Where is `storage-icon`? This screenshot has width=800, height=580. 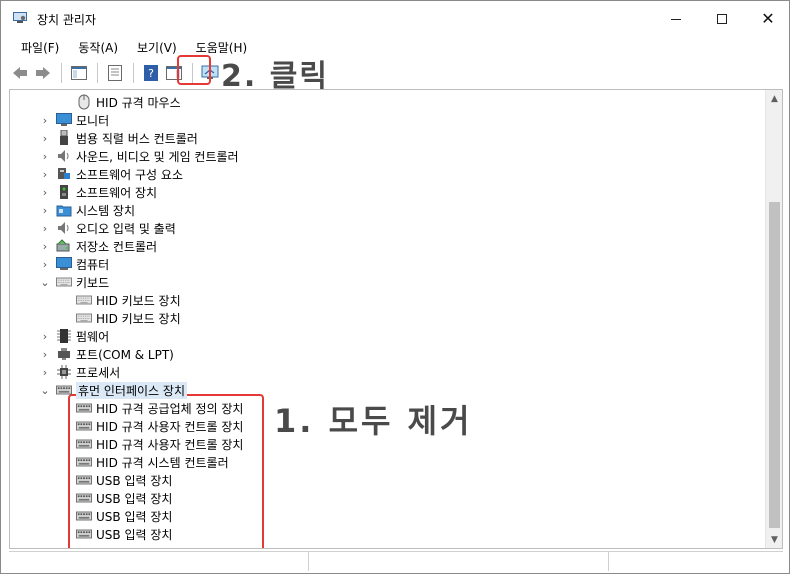 storage-icon is located at coordinates (64, 246).